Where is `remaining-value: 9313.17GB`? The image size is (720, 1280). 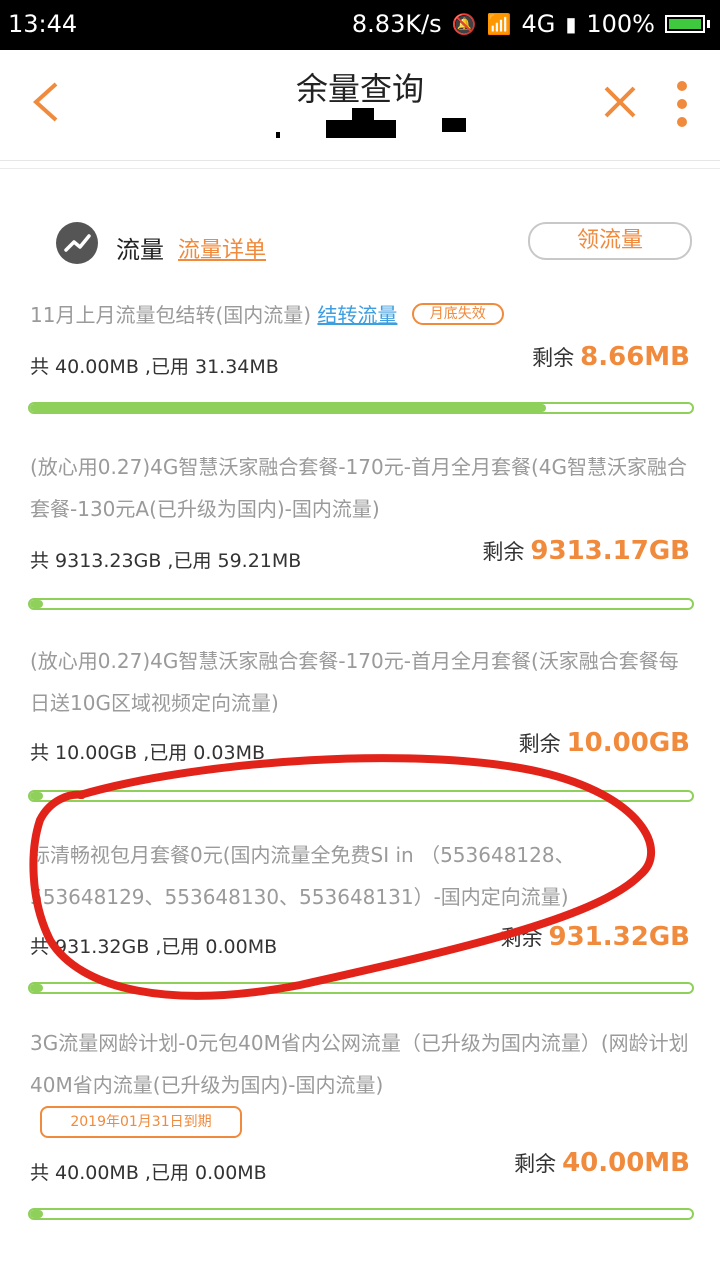
remaining-value: 9313.17GB is located at coordinates (610, 551).